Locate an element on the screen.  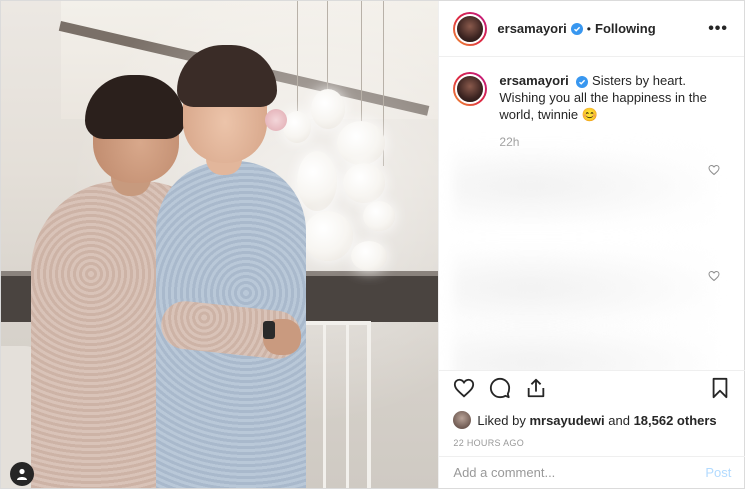
caption-username: ersamayori is located at coordinates (533, 80).